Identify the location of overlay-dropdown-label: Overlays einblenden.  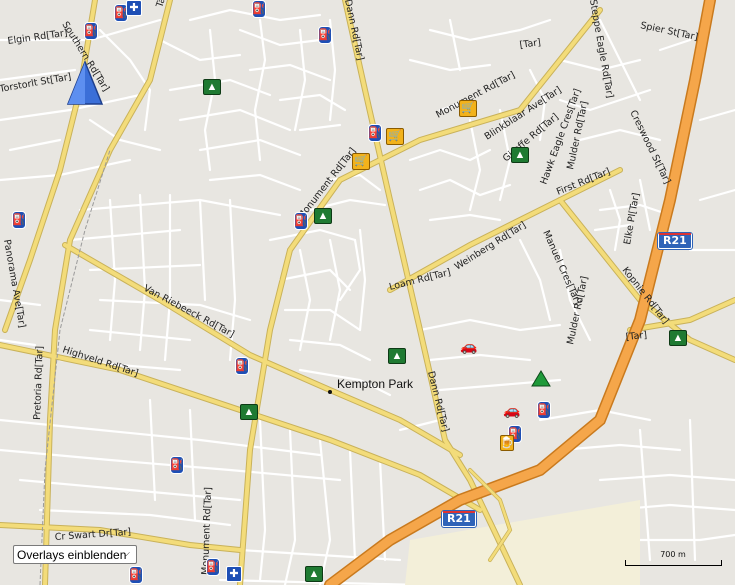
(72, 554).